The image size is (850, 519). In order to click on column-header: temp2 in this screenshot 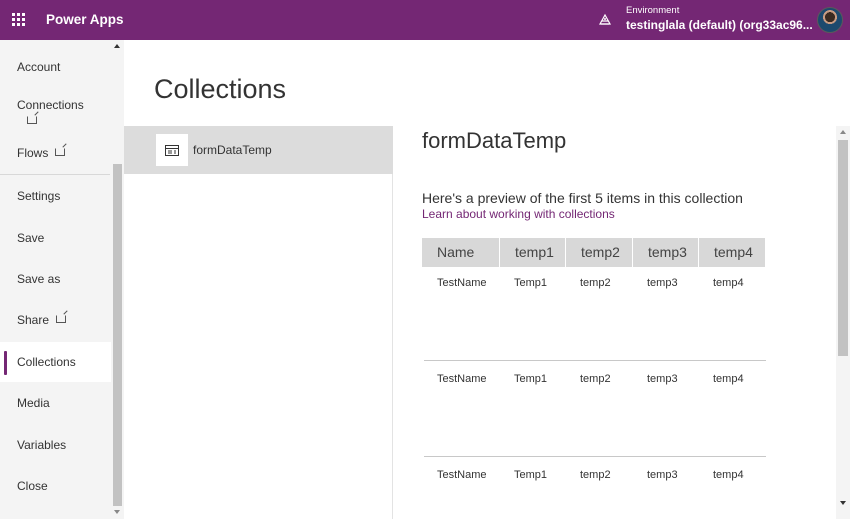, I will do `click(599, 252)`.